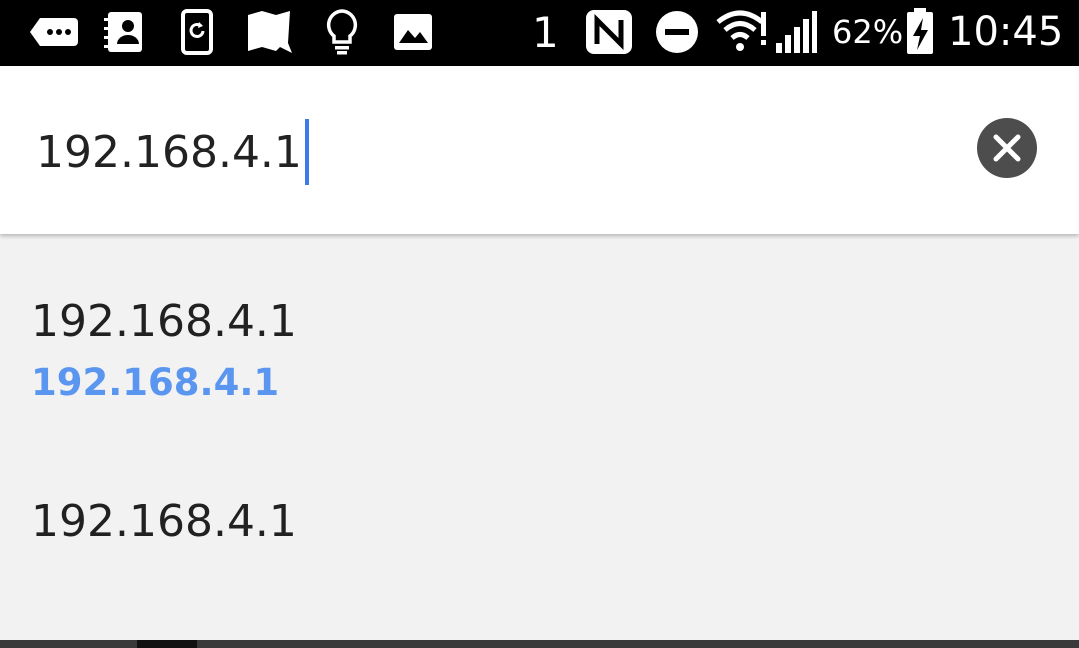 The height and width of the screenshot is (648, 1079). I want to click on nav-indicator, so click(167, 644).